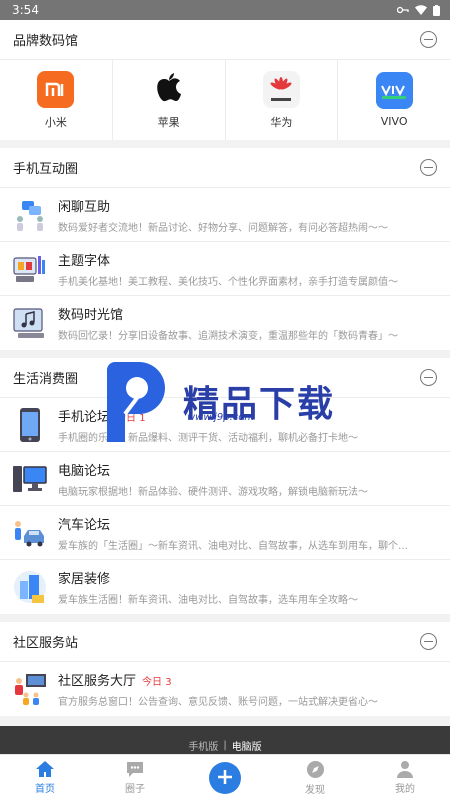 This screenshot has height=800, width=450. What do you see at coordinates (218, 702) in the screenshot?
I see `forum-desc: 官方服务总窗口！公告查询、意见反馈、账号问题，一站式解决更省心〜` at bounding box center [218, 702].